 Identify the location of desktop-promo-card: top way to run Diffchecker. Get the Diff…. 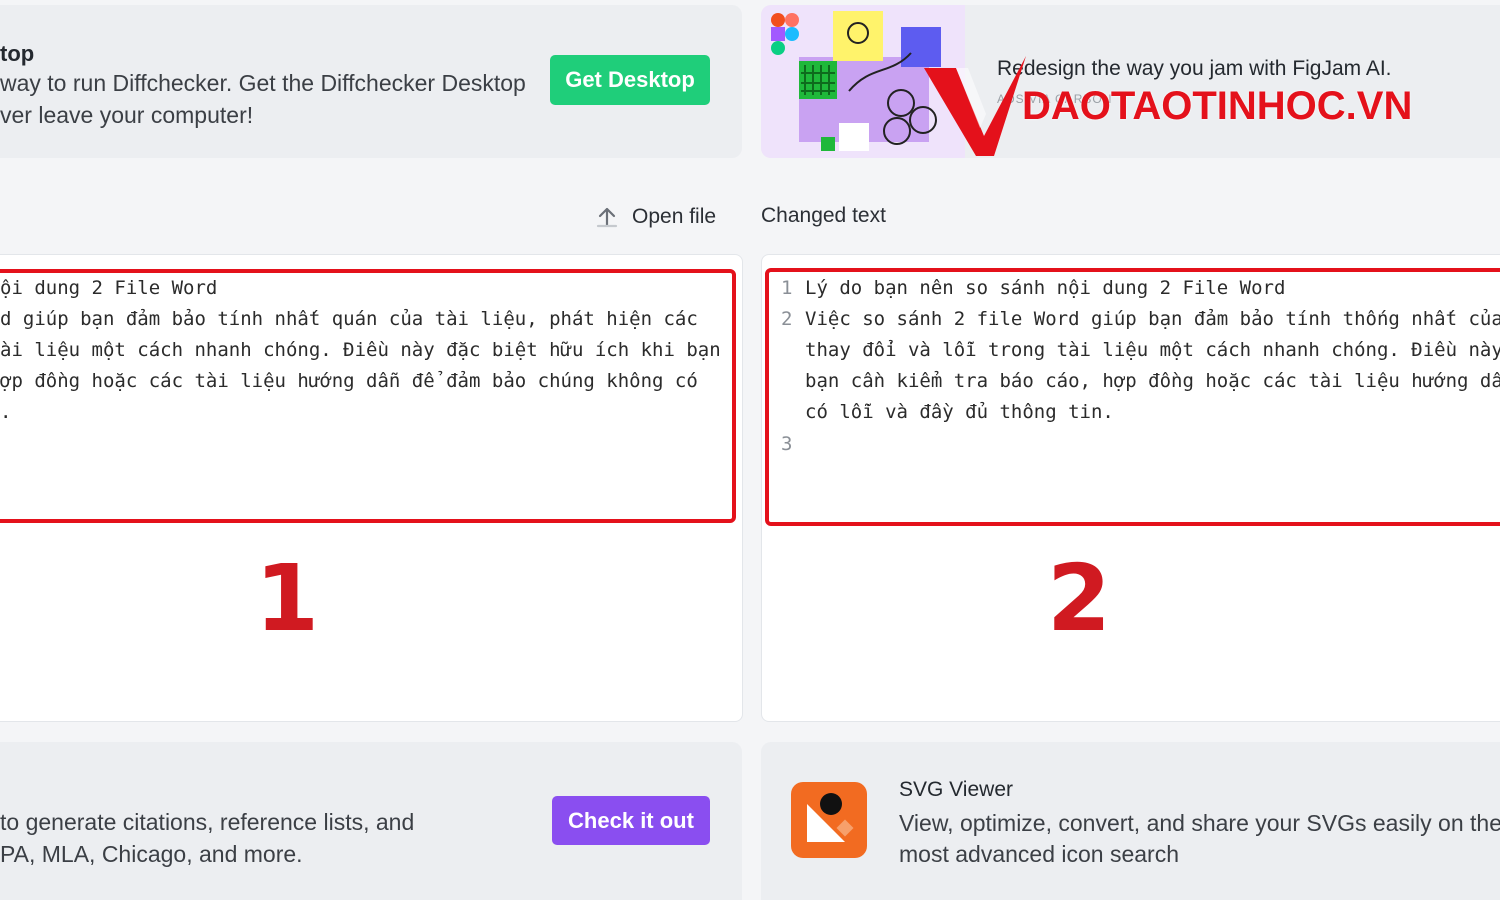
(371, 81).